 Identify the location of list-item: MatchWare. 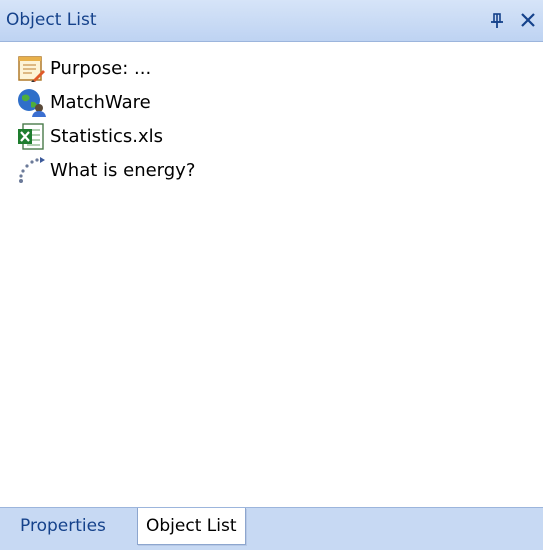
(83, 102).